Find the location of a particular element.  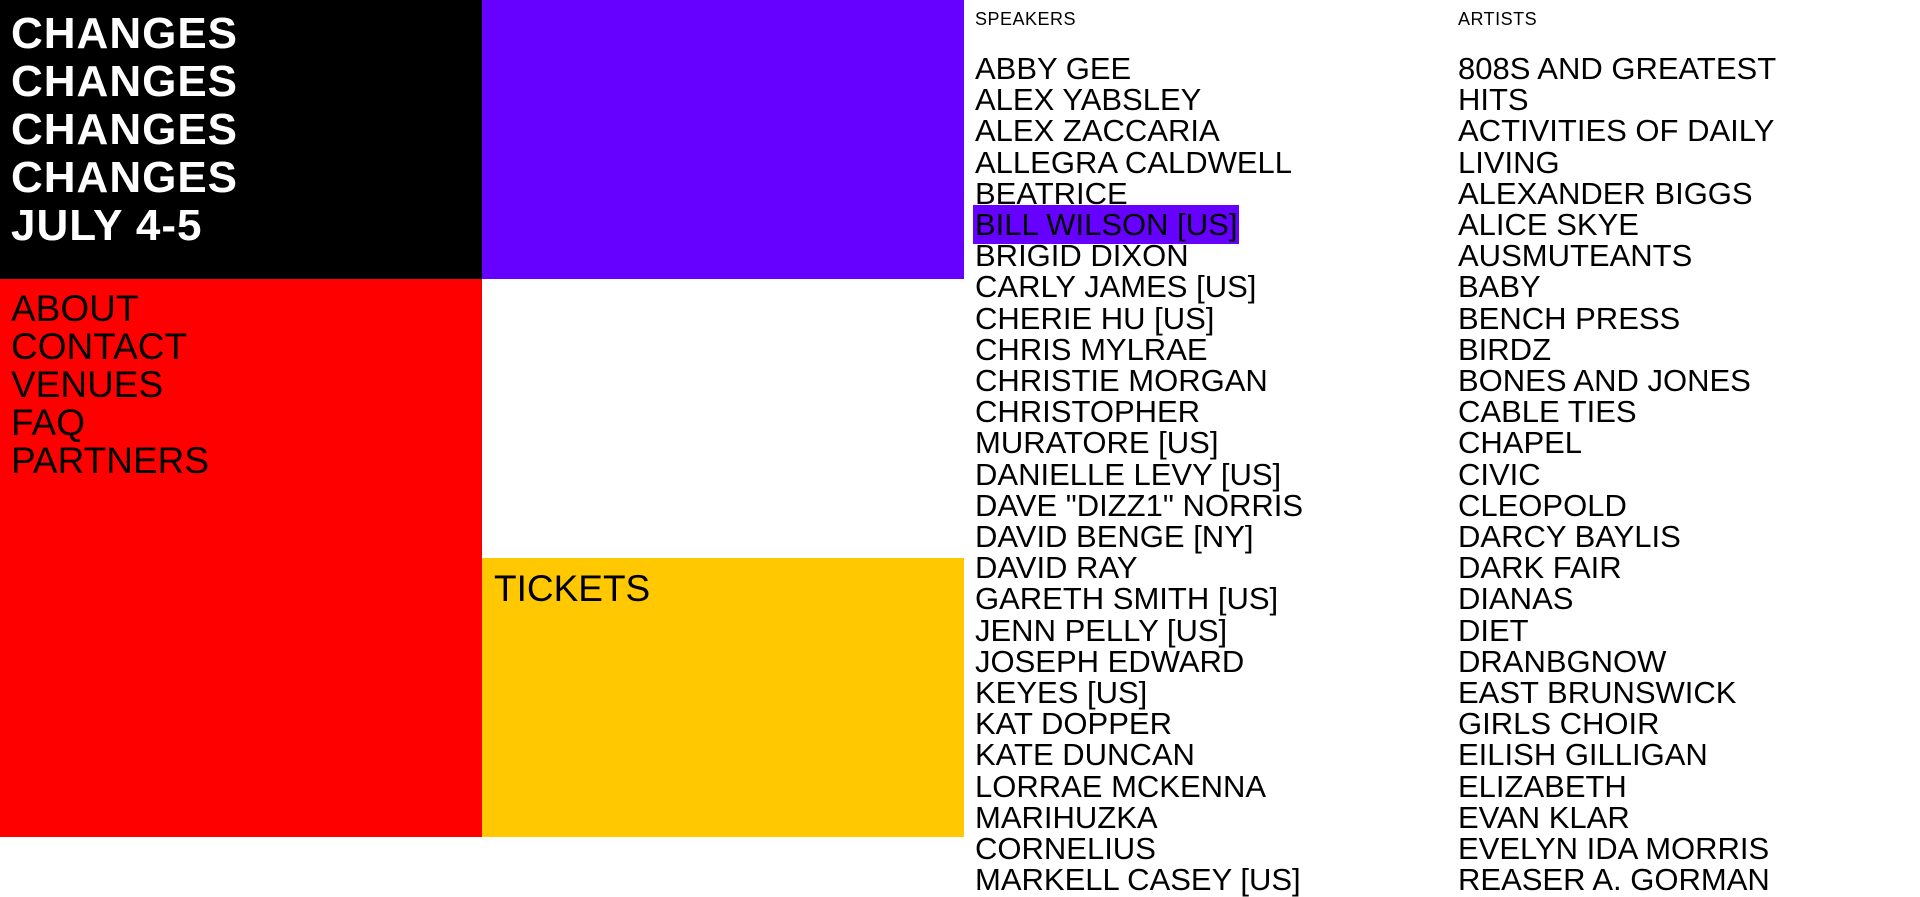

speaker-item-label: ALEX ZACCARIA is located at coordinates (1097, 131).